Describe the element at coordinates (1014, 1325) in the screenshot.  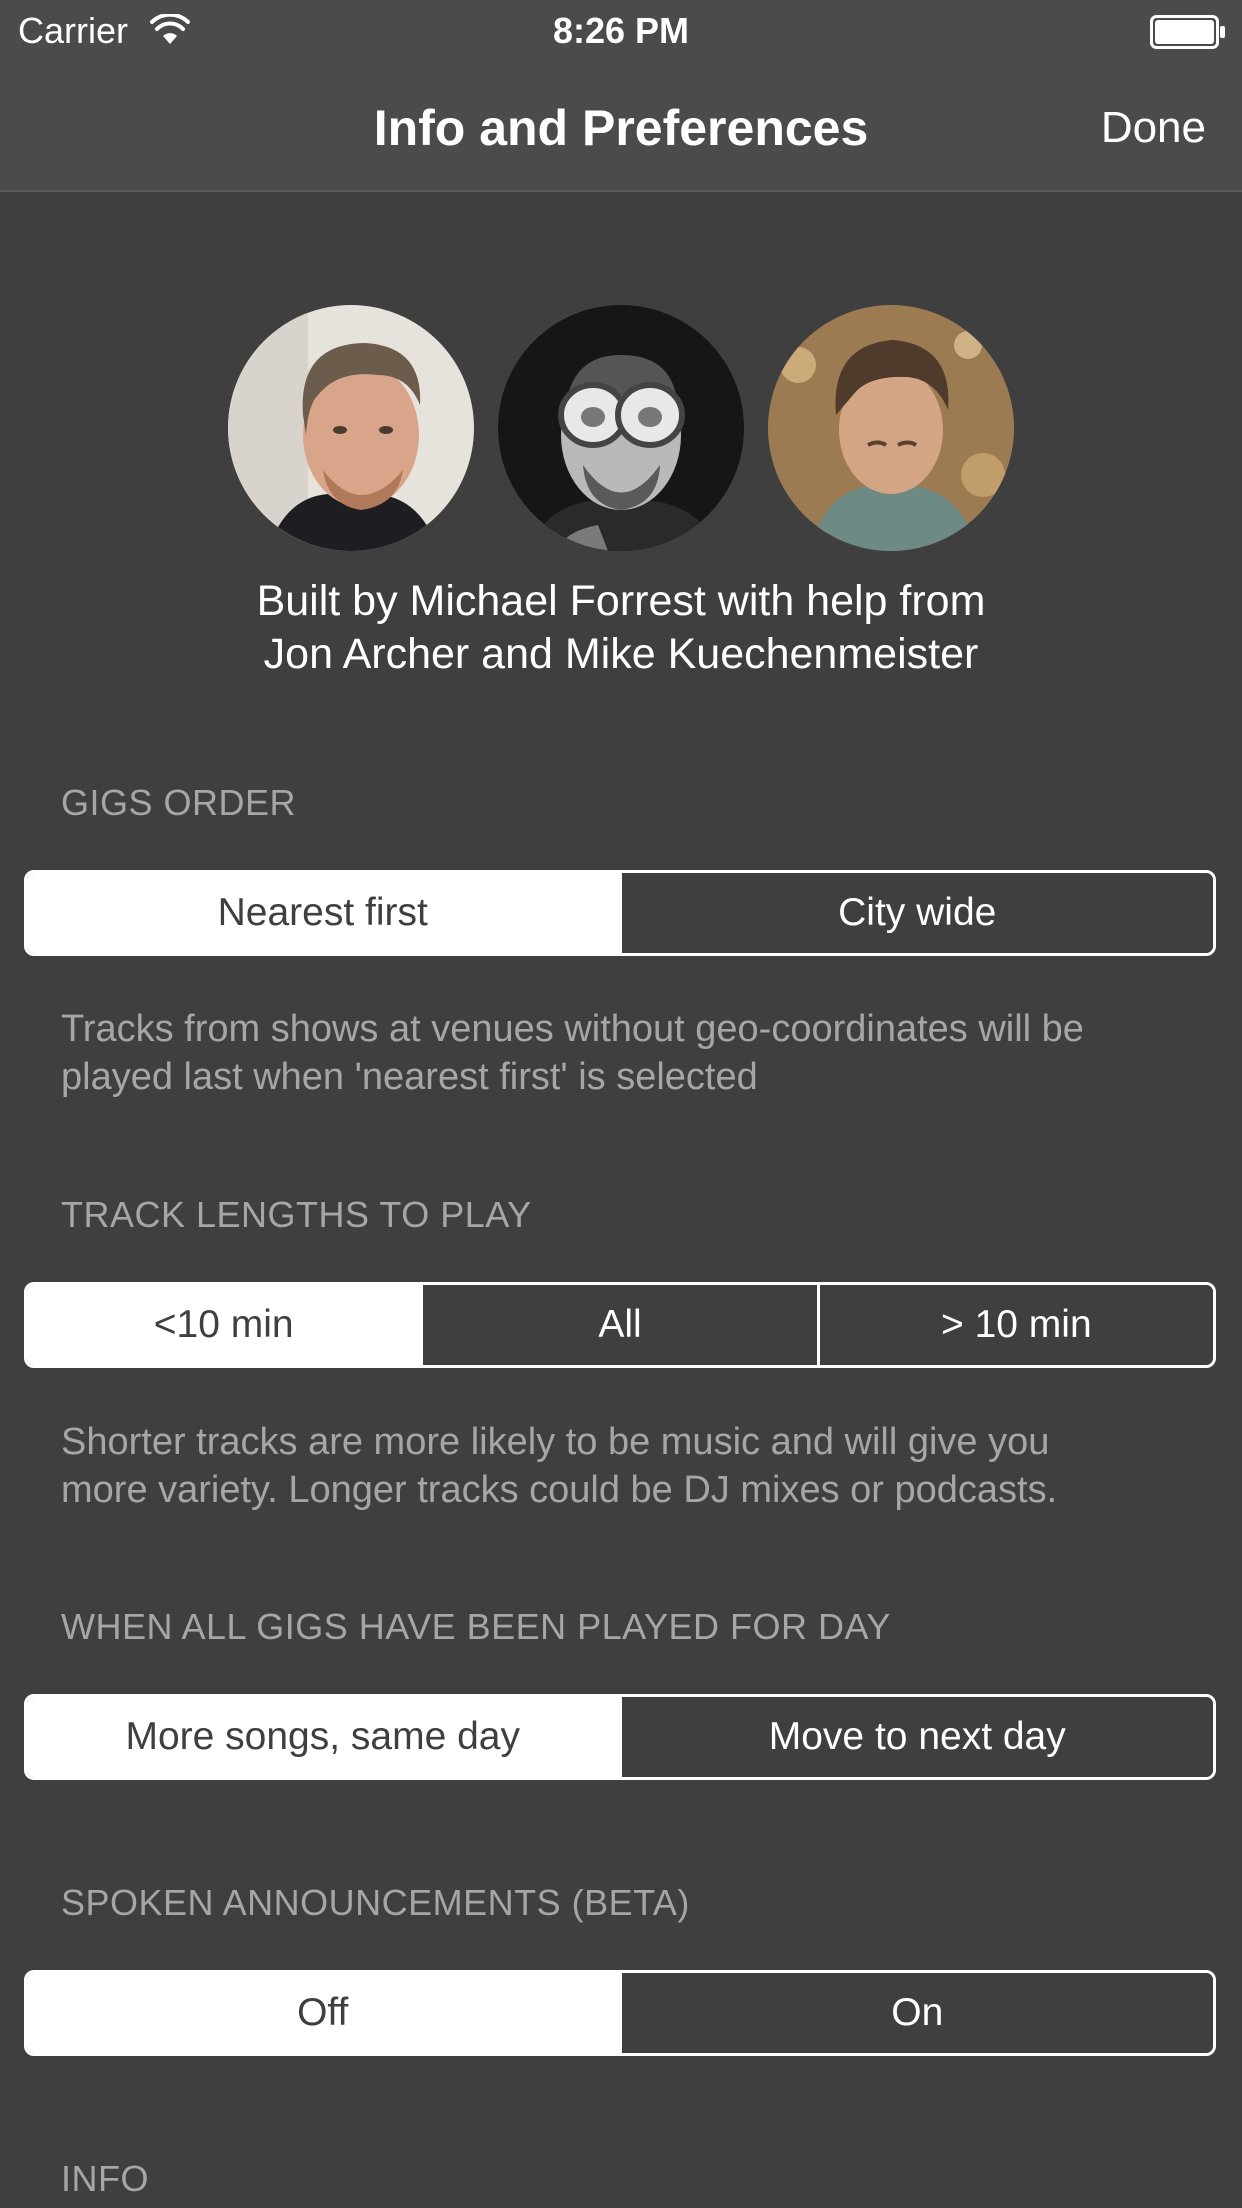
I see `segment-over-10-min: > 10 min` at that location.